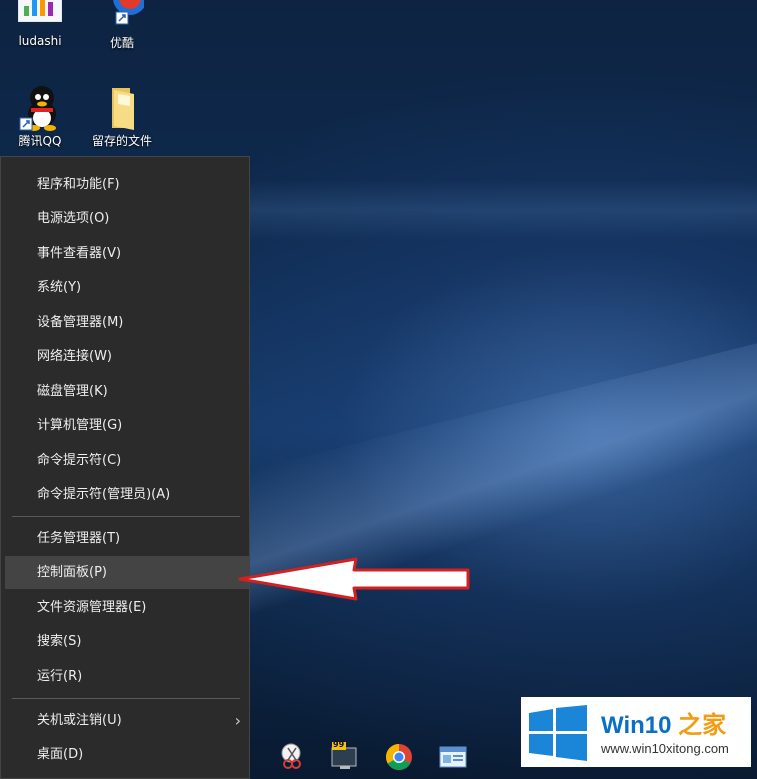  What do you see at coordinates (399, 757) in the screenshot?
I see `taskbar-chrome-icon` at bounding box center [399, 757].